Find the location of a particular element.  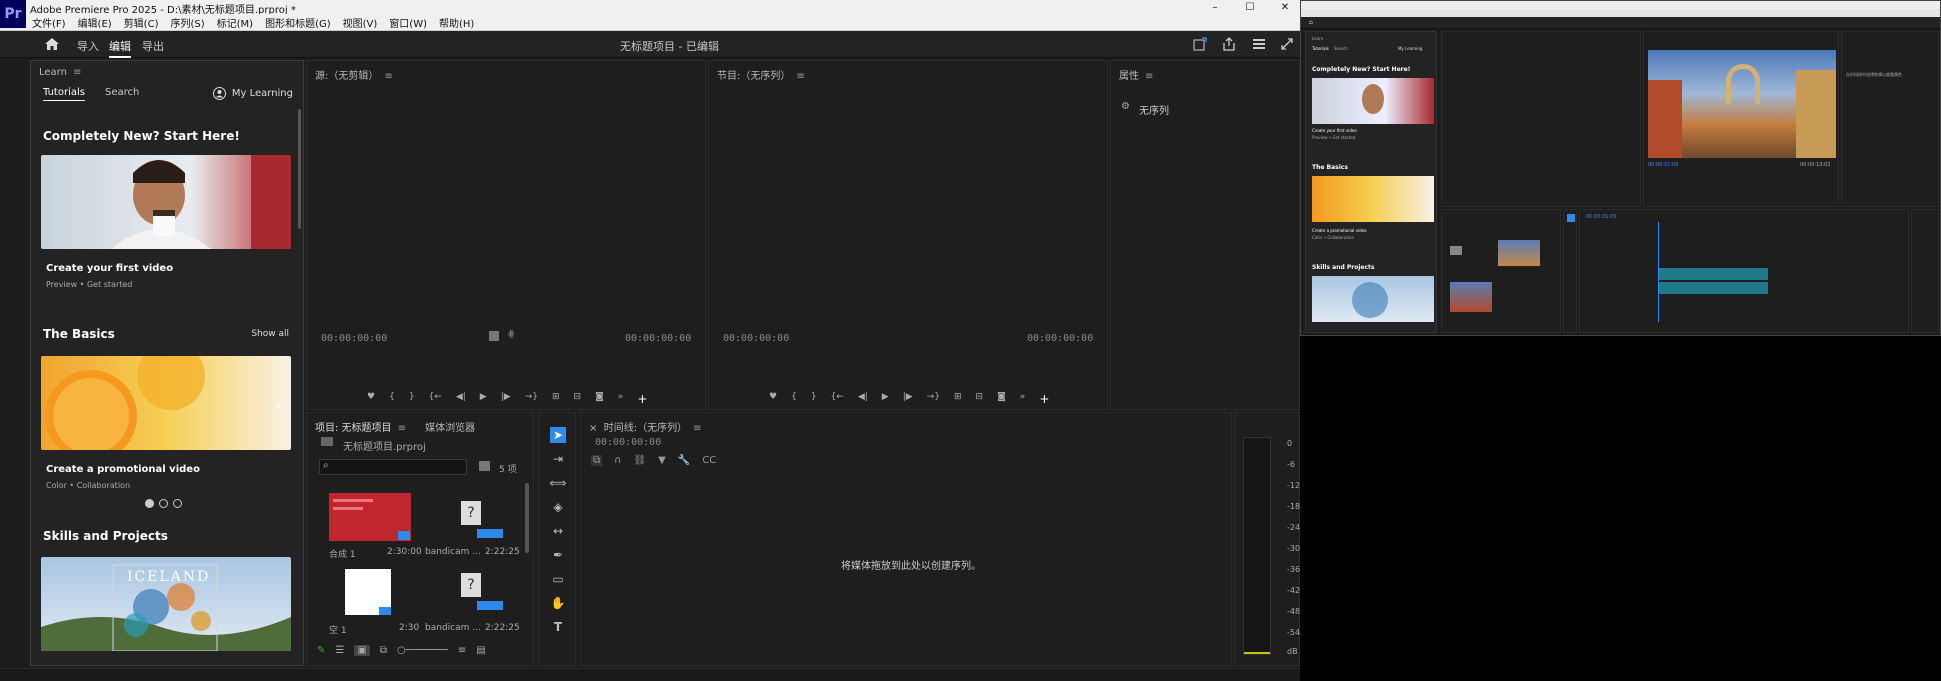

extract-icon: ⊟ is located at coordinates (980, 399).